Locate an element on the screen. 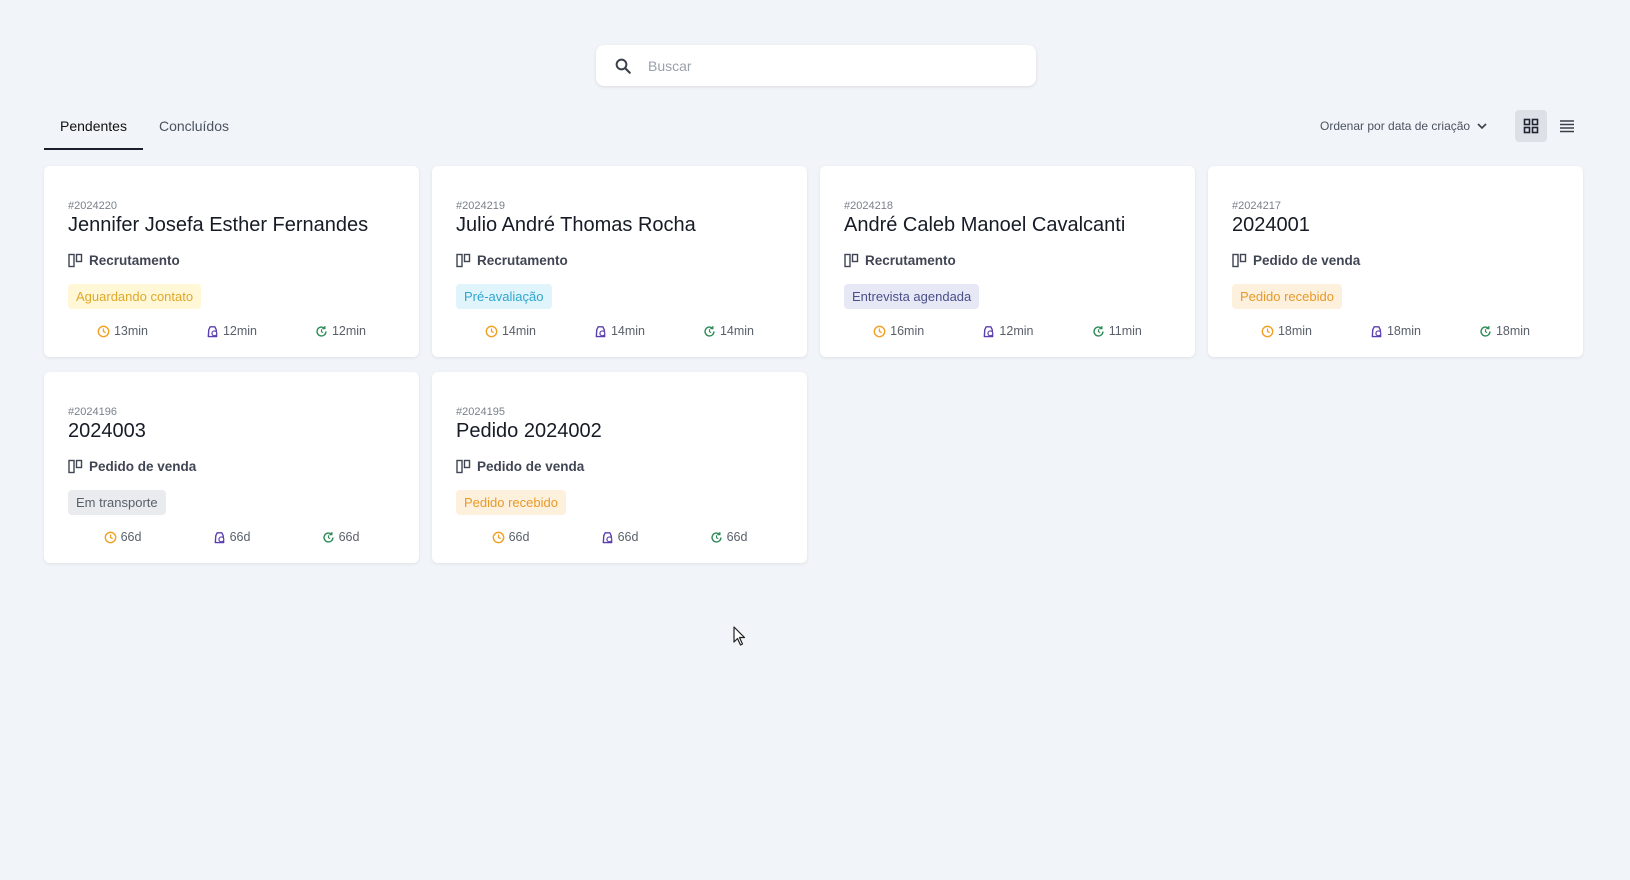 This screenshot has width=1630, height=880. card-metrics: 14min 14min 14min is located at coordinates (619, 331).